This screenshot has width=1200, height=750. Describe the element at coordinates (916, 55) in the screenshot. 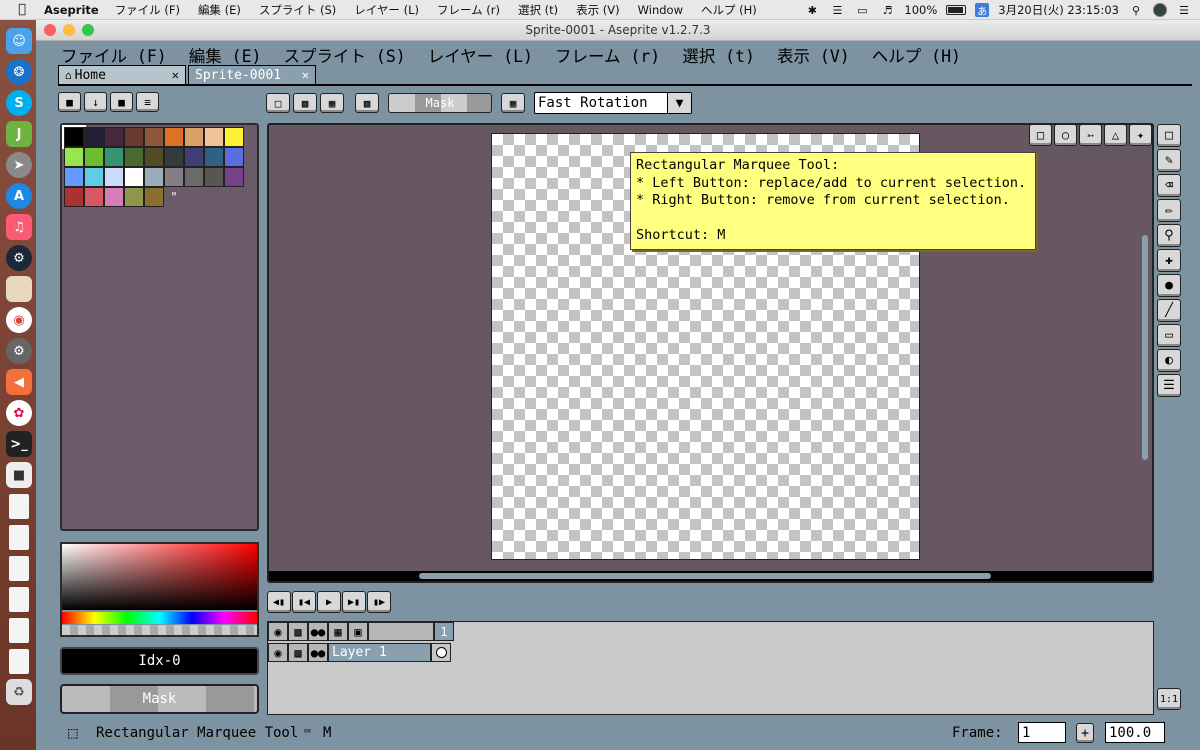

I see `menu-help: ヘルプ (H)` at that location.